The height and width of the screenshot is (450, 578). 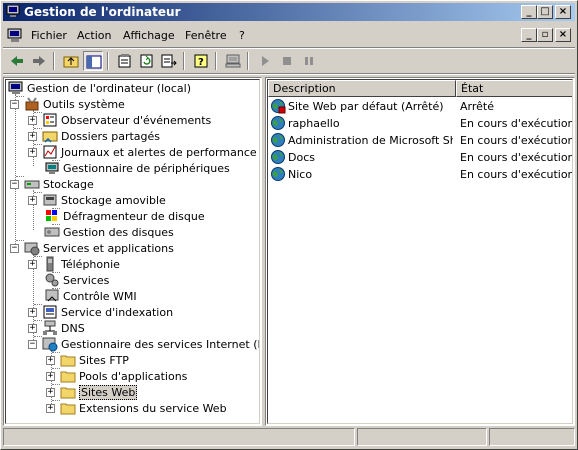 What do you see at coordinates (563, 35) in the screenshot?
I see `child-close-button: ×` at bounding box center [563, 35].